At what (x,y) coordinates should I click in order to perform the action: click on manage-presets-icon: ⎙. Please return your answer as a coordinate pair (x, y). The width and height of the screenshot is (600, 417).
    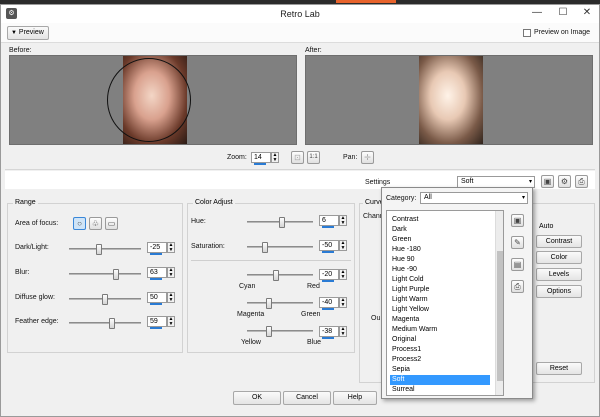
    Looking at the image, I should click on (581, 181).